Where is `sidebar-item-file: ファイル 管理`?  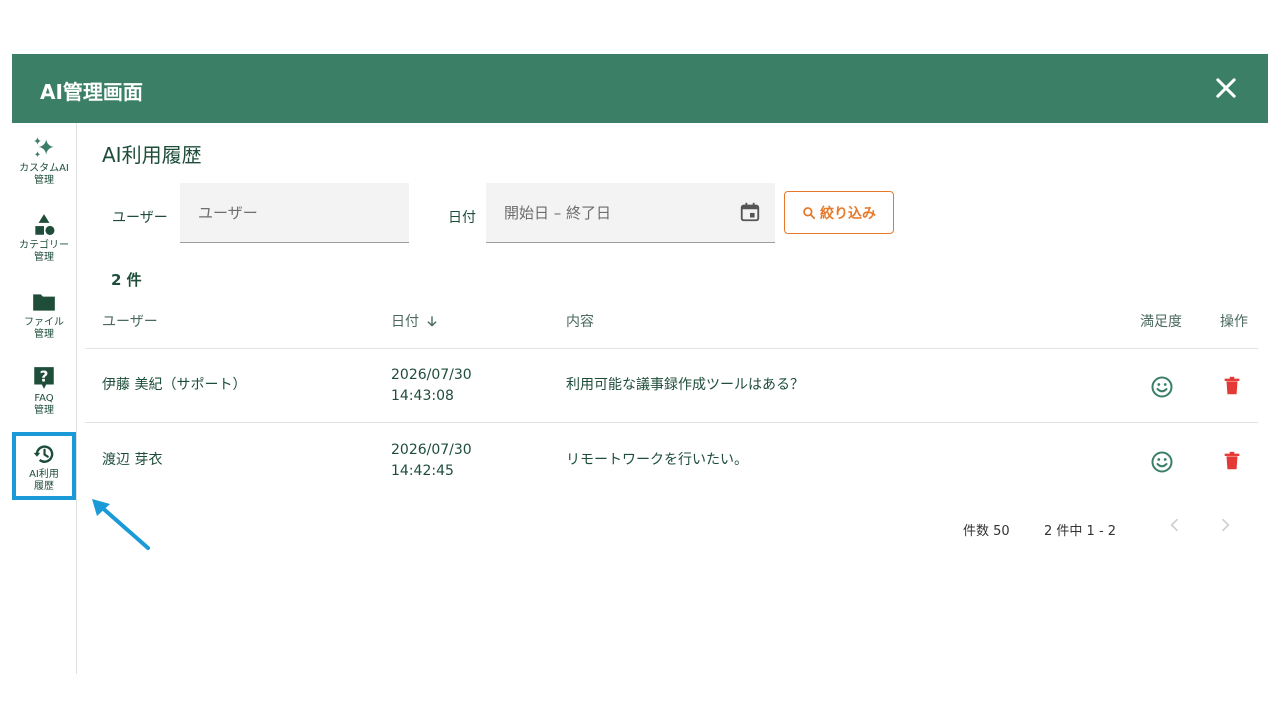 sidebar-item-file: ファイル 管理 is located at coordinates (44, 315).